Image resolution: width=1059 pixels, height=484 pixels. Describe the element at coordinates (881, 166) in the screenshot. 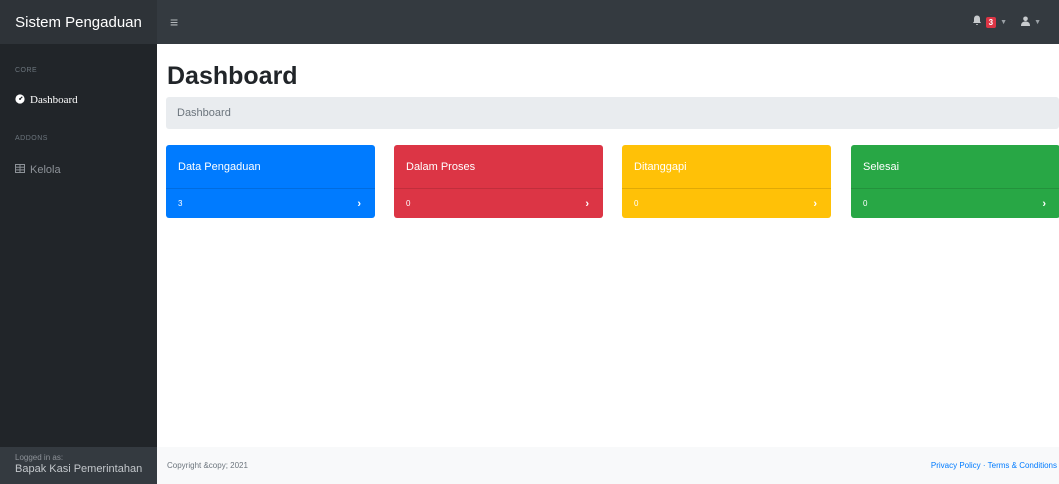

I see `card-title: Selesai` at that location.